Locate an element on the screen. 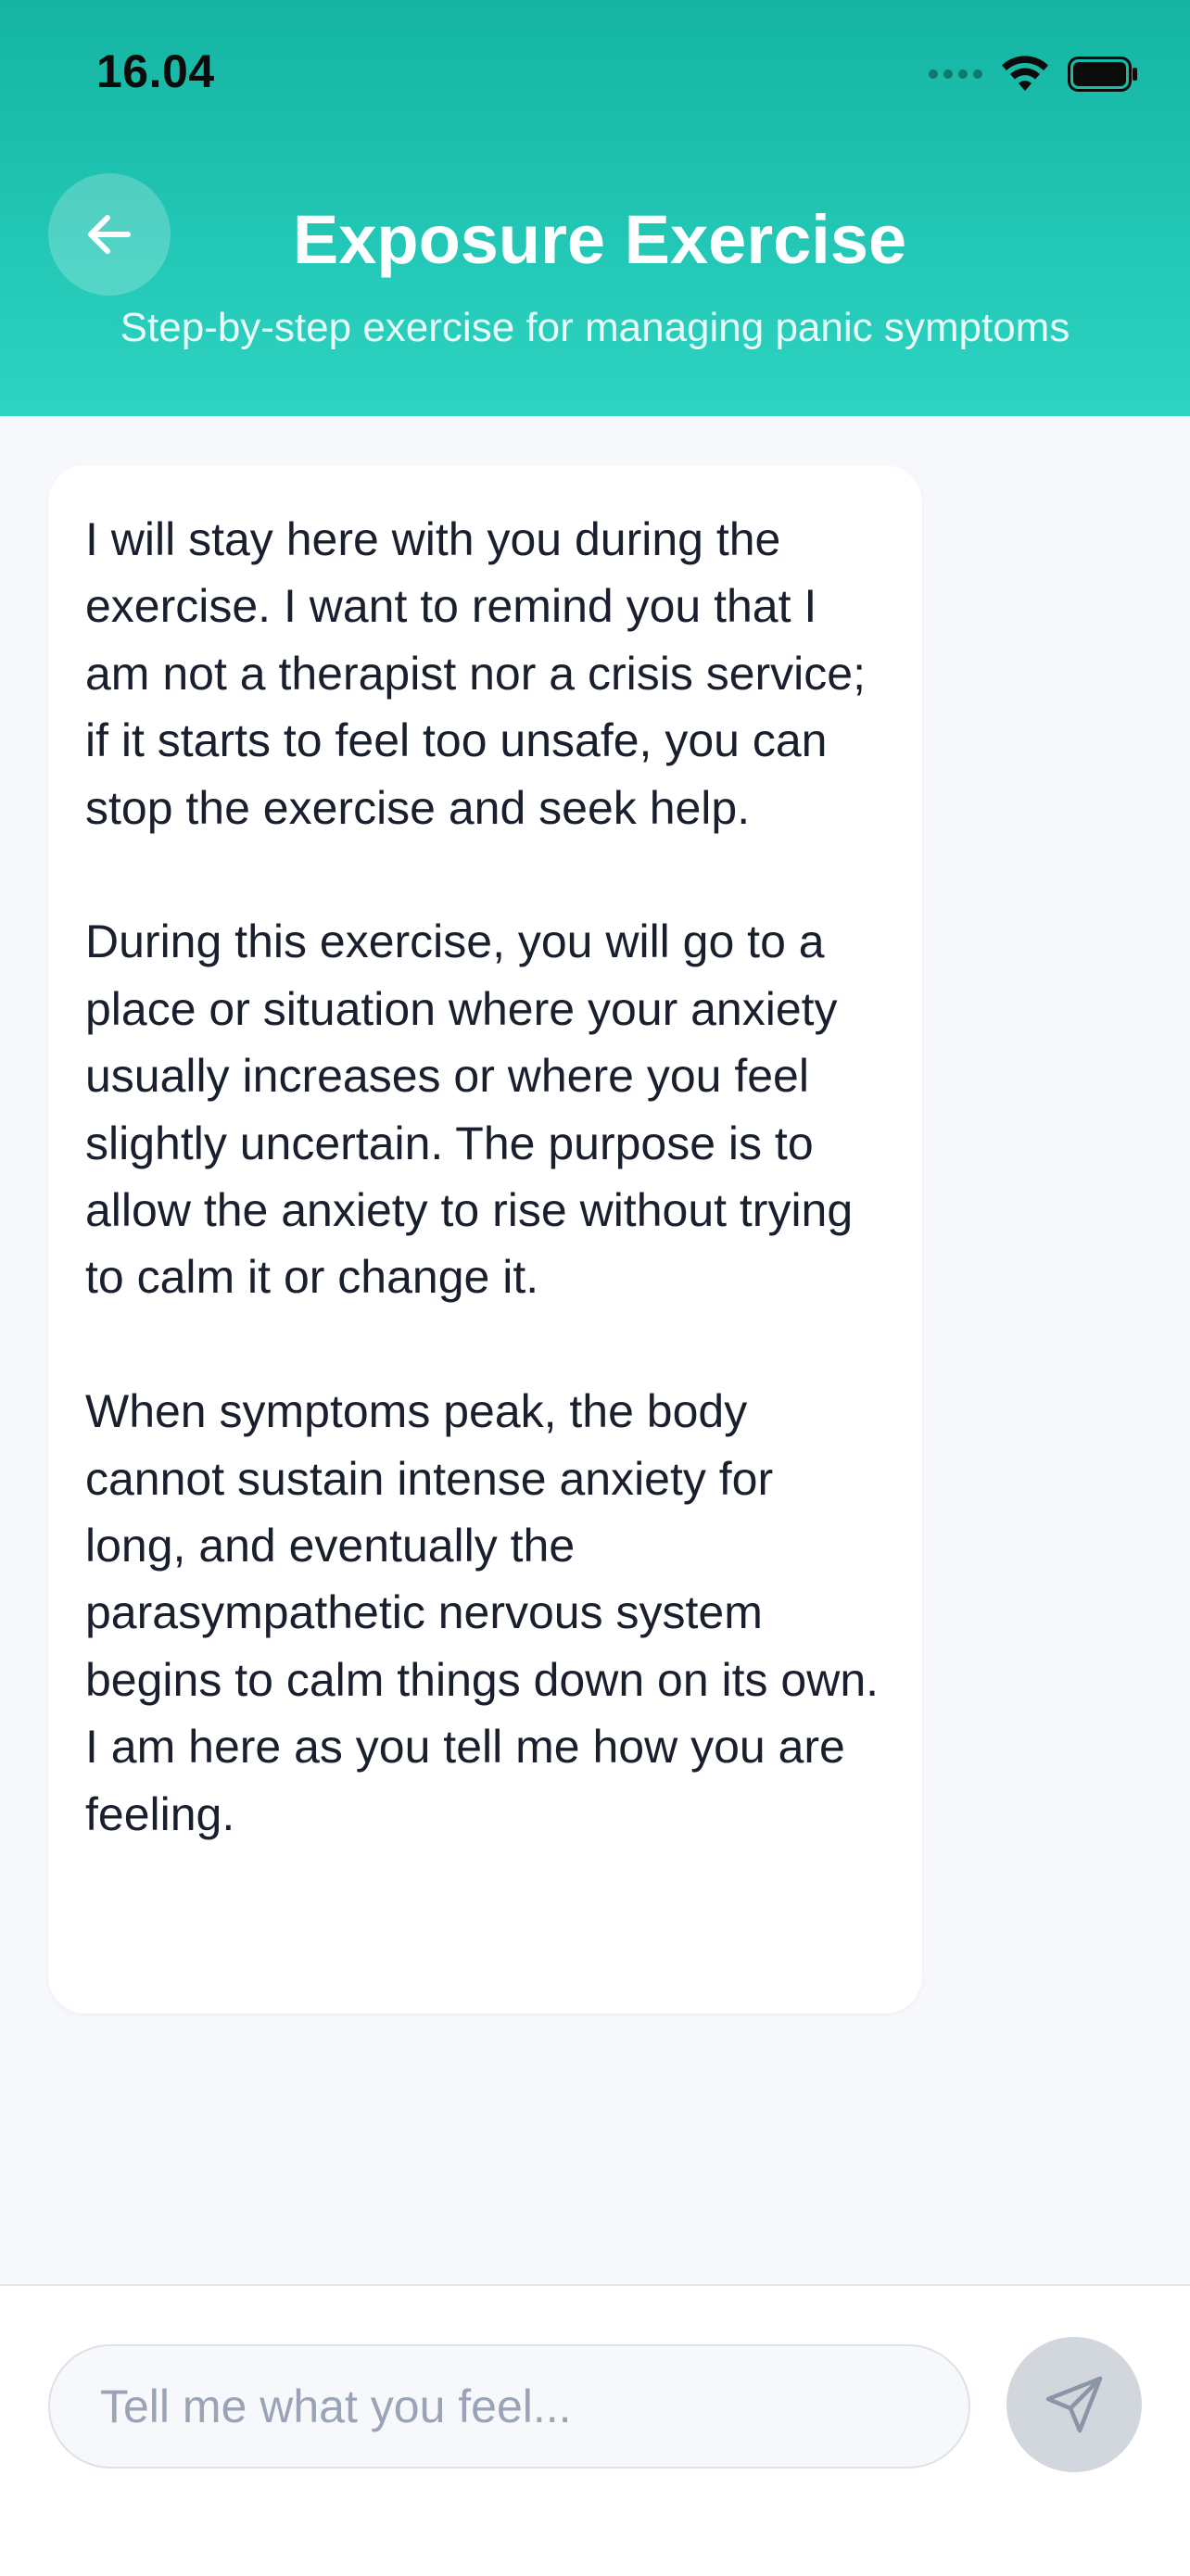 The height and width of the screenshot is (2576, 1190). status-icons is located at coordinates (1033, 74).